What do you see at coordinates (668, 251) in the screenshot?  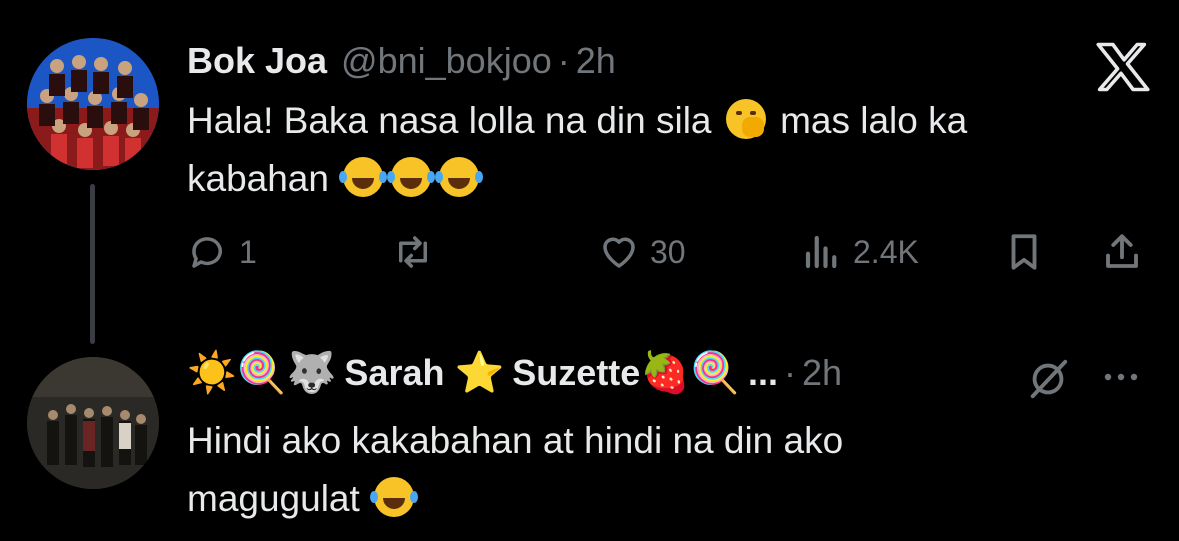 I see `like-count: 30` at bounding box center [668, 251].